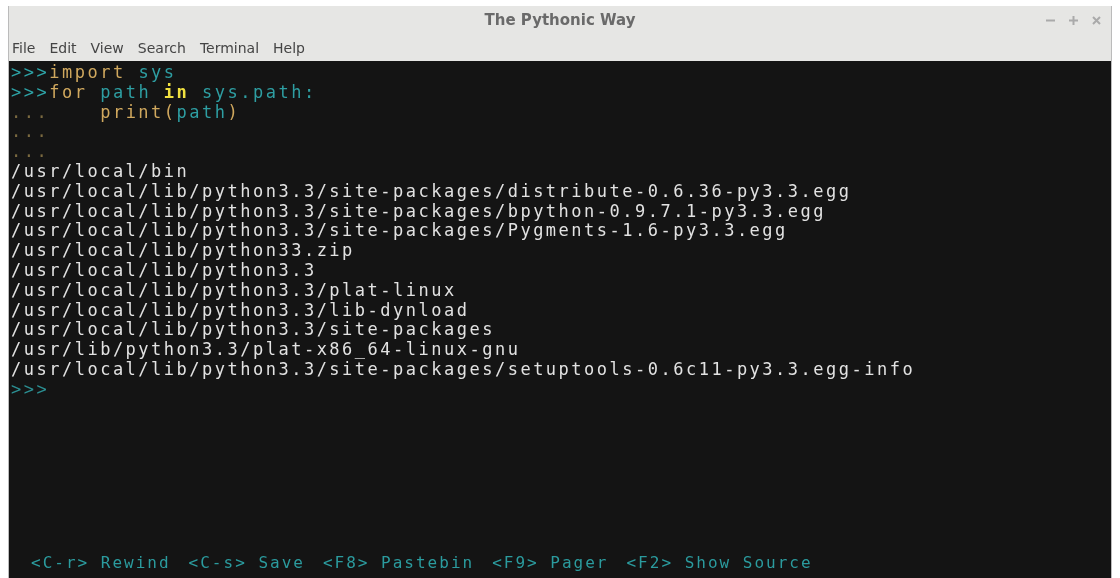 This screenshot has width=1120, height=578. What do you see at coordinates (550, 562) in the screenshot?
I see `shortcut-hint: <F9> Pager` at bounding box center [550, 562].